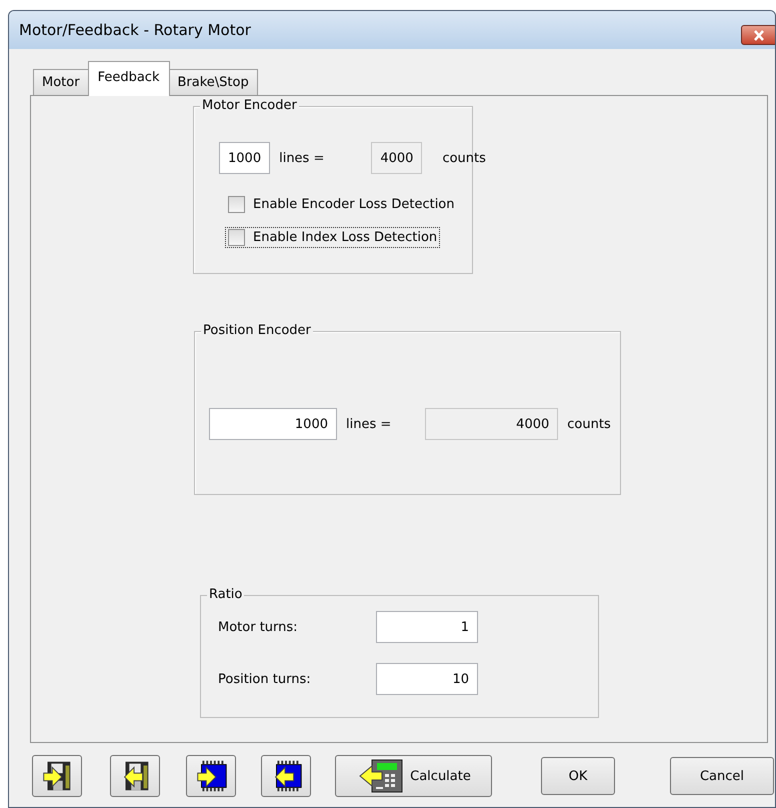 This screenshot has width=776, height=808. I want to click on field-label: Motor turns:, so click(258, 627).